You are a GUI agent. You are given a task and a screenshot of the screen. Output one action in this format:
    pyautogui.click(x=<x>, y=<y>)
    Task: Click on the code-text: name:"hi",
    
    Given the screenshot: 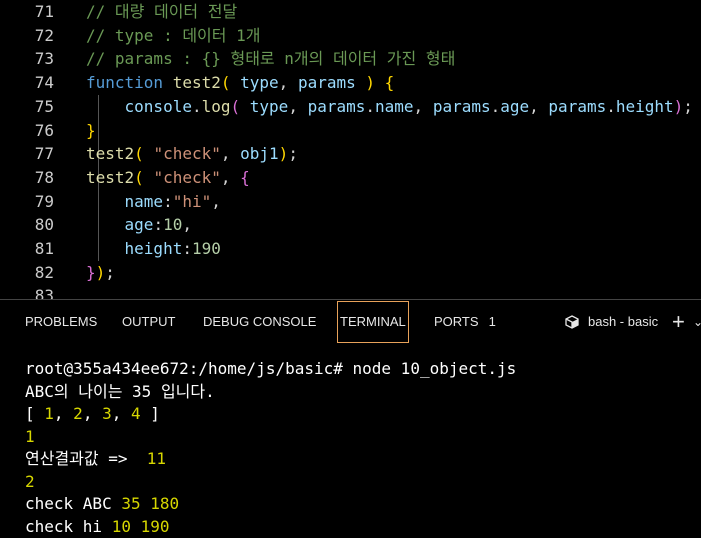 What is the action you would take?
    pyautogui.click(x=153, y=202)
    